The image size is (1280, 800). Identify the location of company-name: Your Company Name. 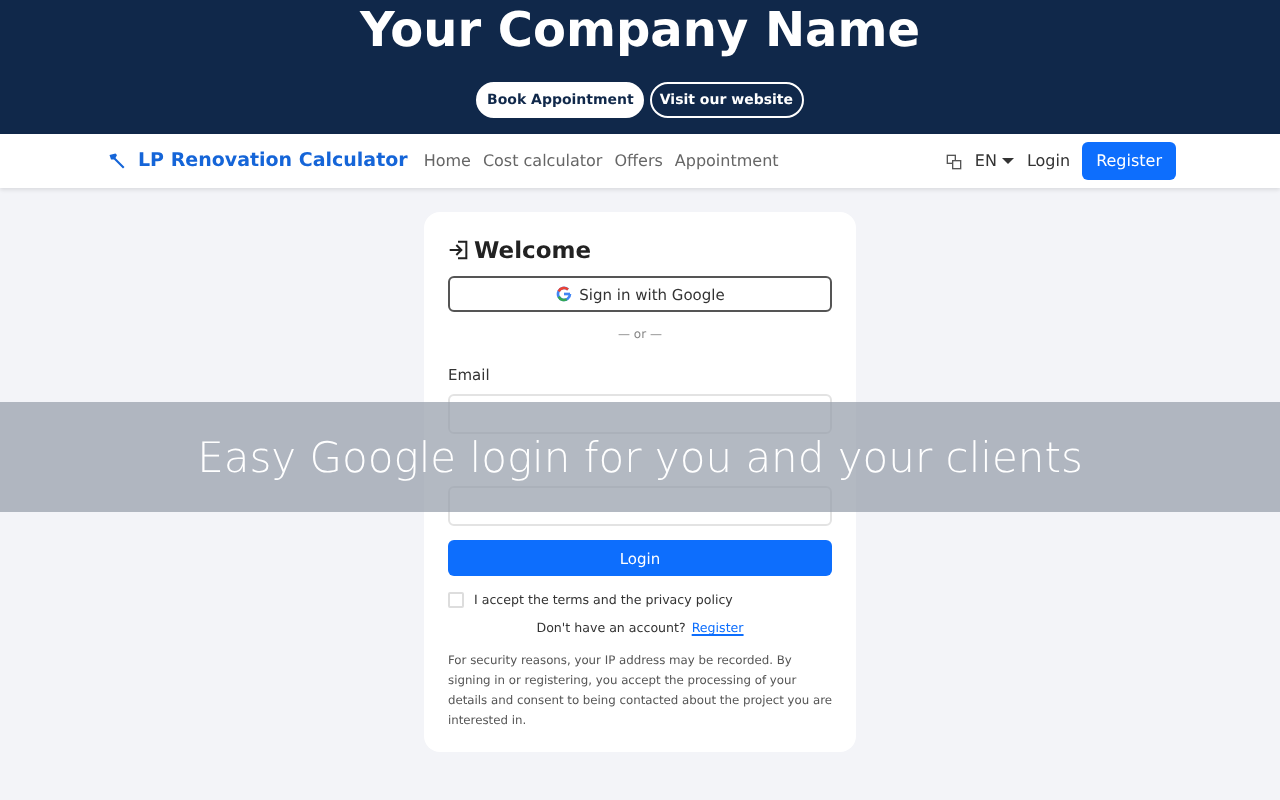
(640, 30).